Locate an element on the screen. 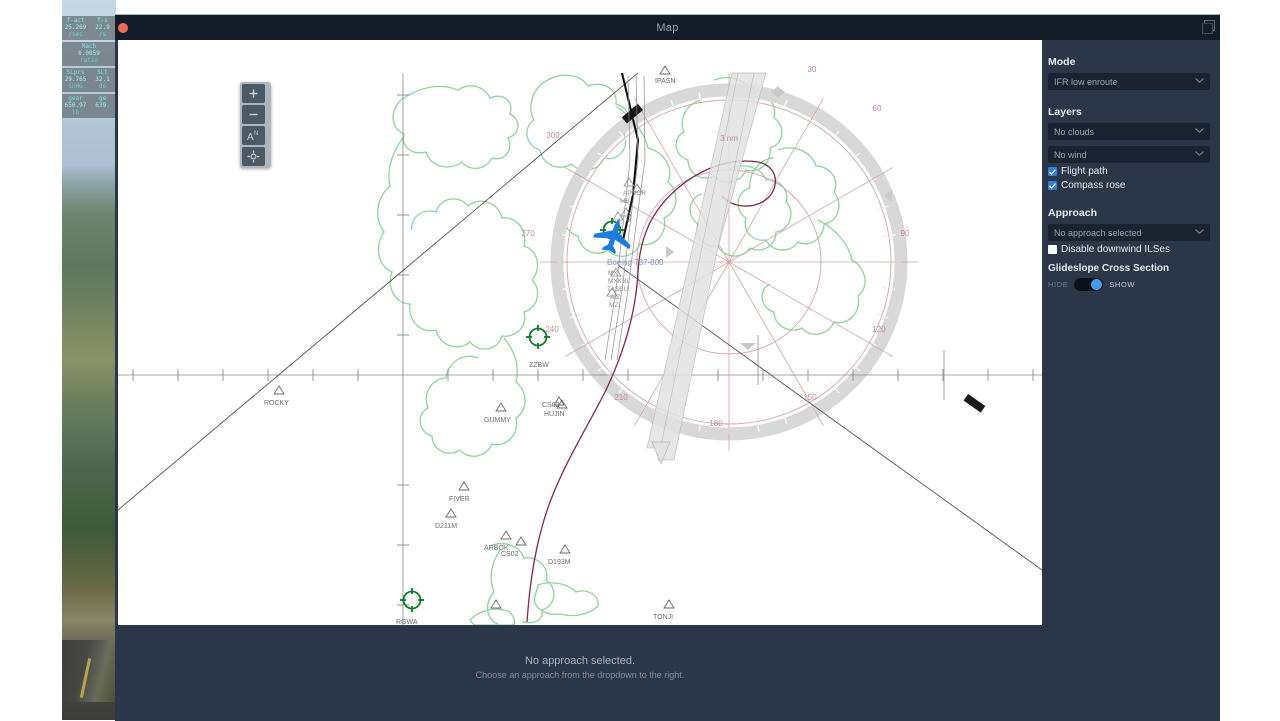 The height and width of the screenshot is (721, 1280). wp-label-zzbw: ZZBW is located at coordinates (539, 365).